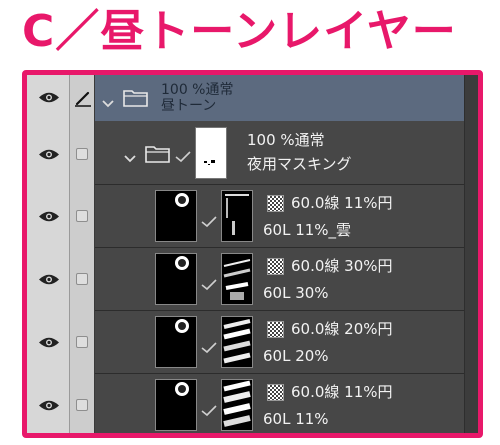 The image size is (500, 445). What do you see at coordinates (296, 356) in the screenshot?
I see `layer-name: 60L 20%` at bounding box center [296, 356].